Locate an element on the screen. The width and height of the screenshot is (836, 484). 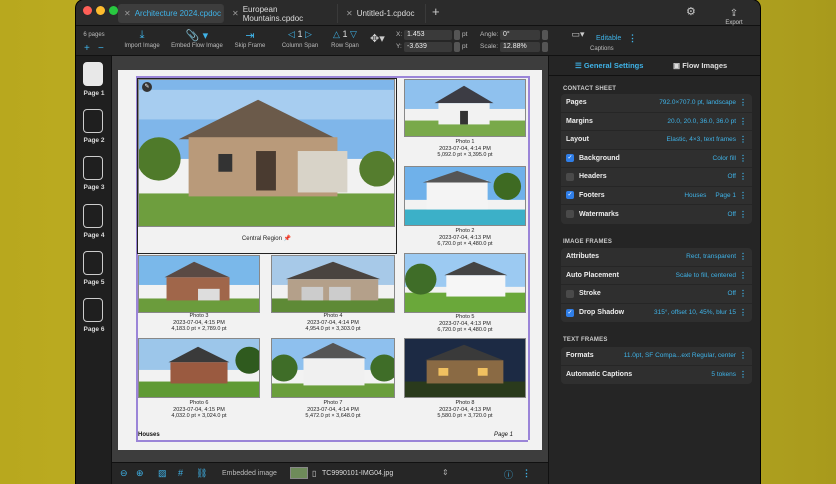
margins-row: Margins 20.0, 20.0, 36.0, 36.0 pt ⋮ is located at coordinates (656, 122).